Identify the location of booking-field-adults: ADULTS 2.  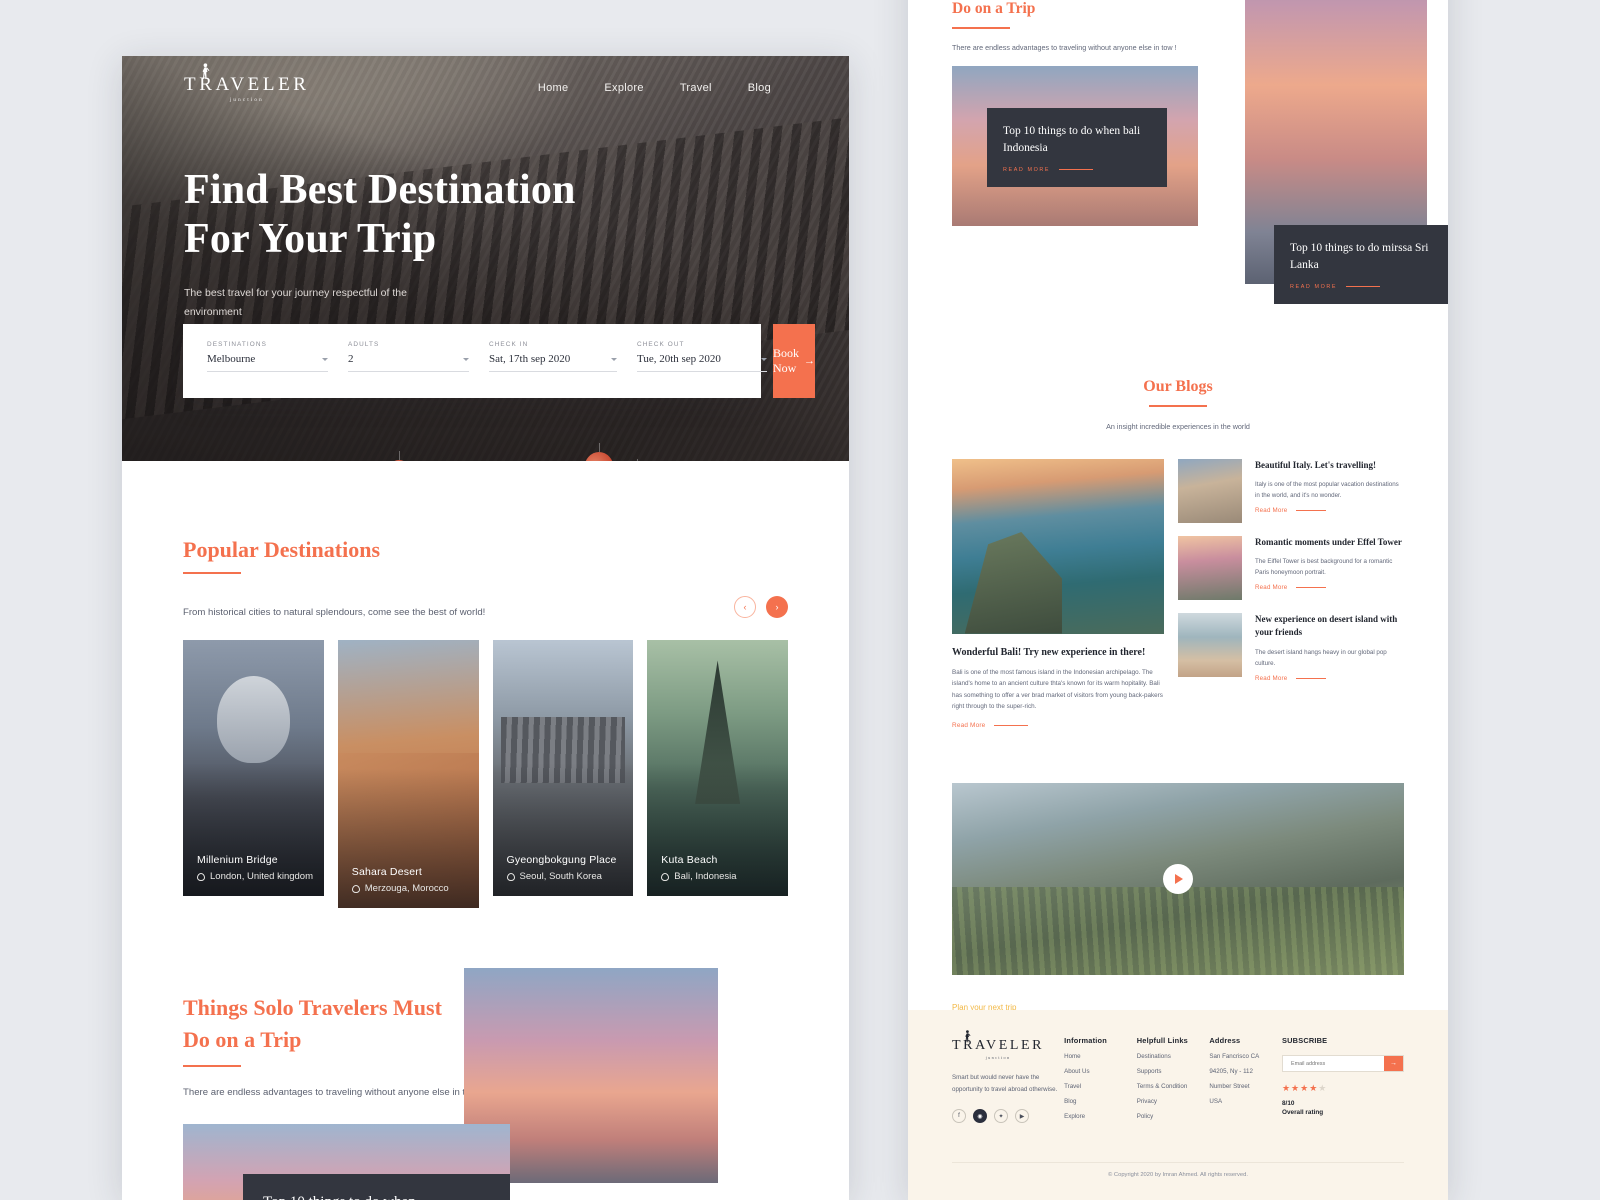
(408, 369).